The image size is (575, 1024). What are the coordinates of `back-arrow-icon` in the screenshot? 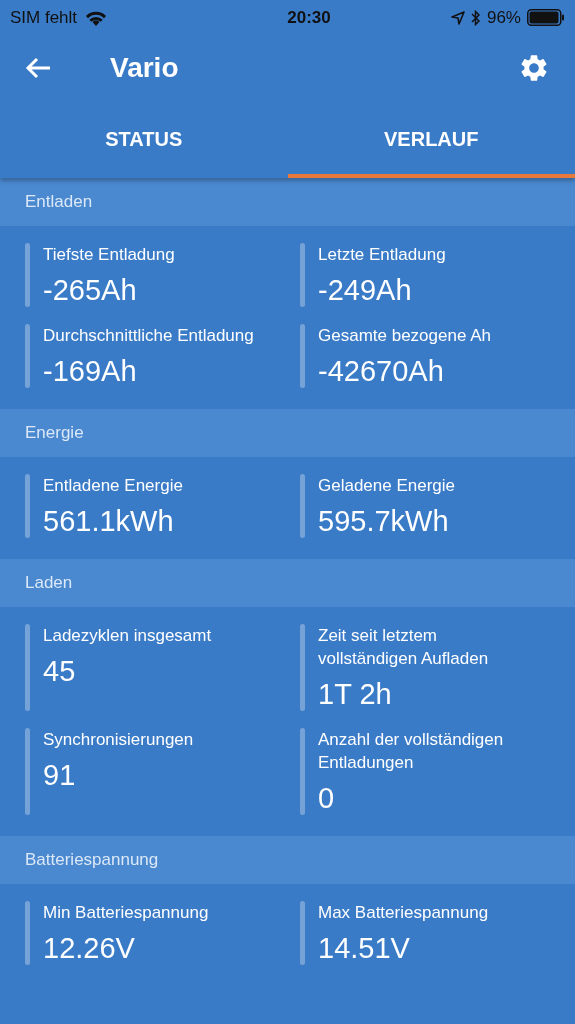 It's located at (38, 67).